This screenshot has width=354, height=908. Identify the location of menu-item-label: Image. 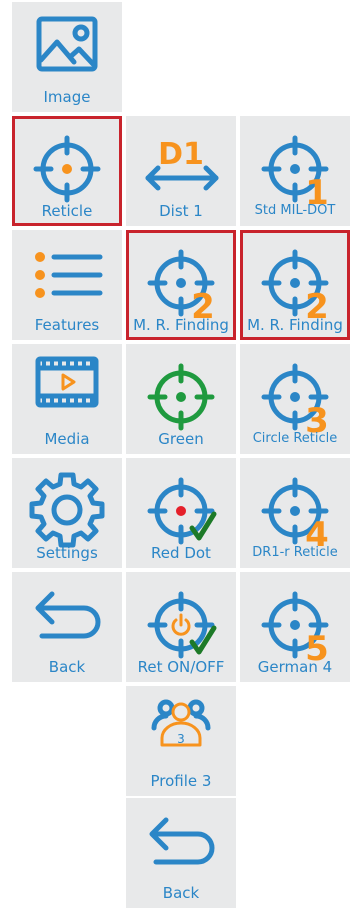
(67, 97).